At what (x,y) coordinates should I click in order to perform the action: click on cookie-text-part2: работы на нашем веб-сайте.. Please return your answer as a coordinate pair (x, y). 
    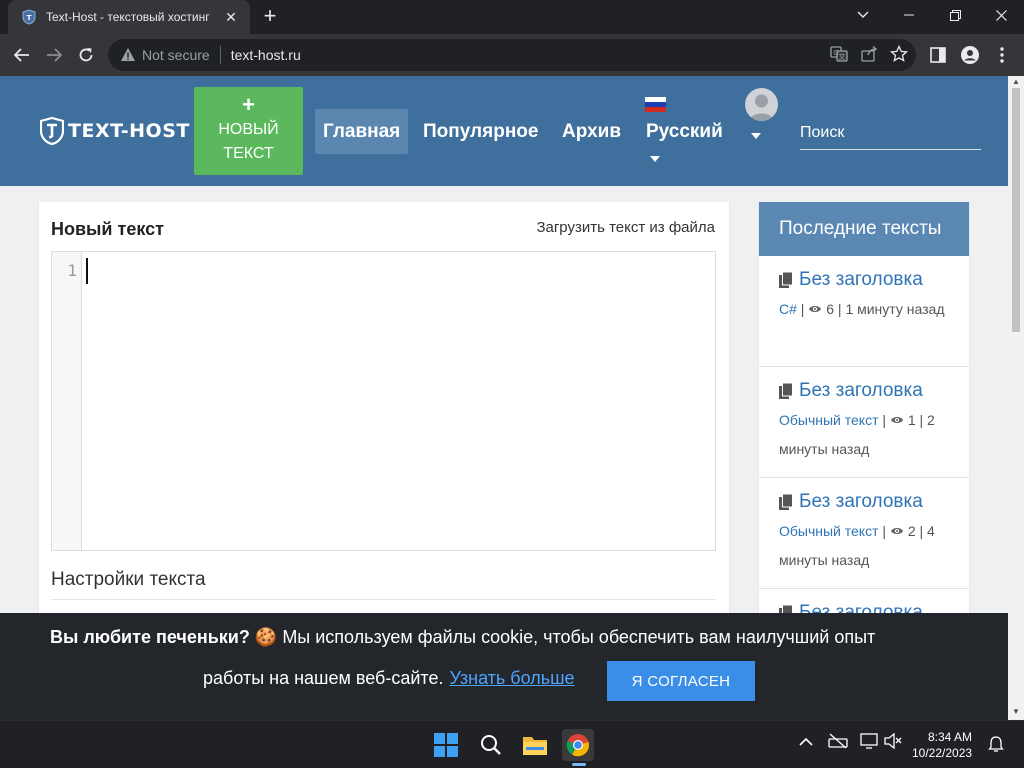
    Looking at the image, I should click on (323, 678).